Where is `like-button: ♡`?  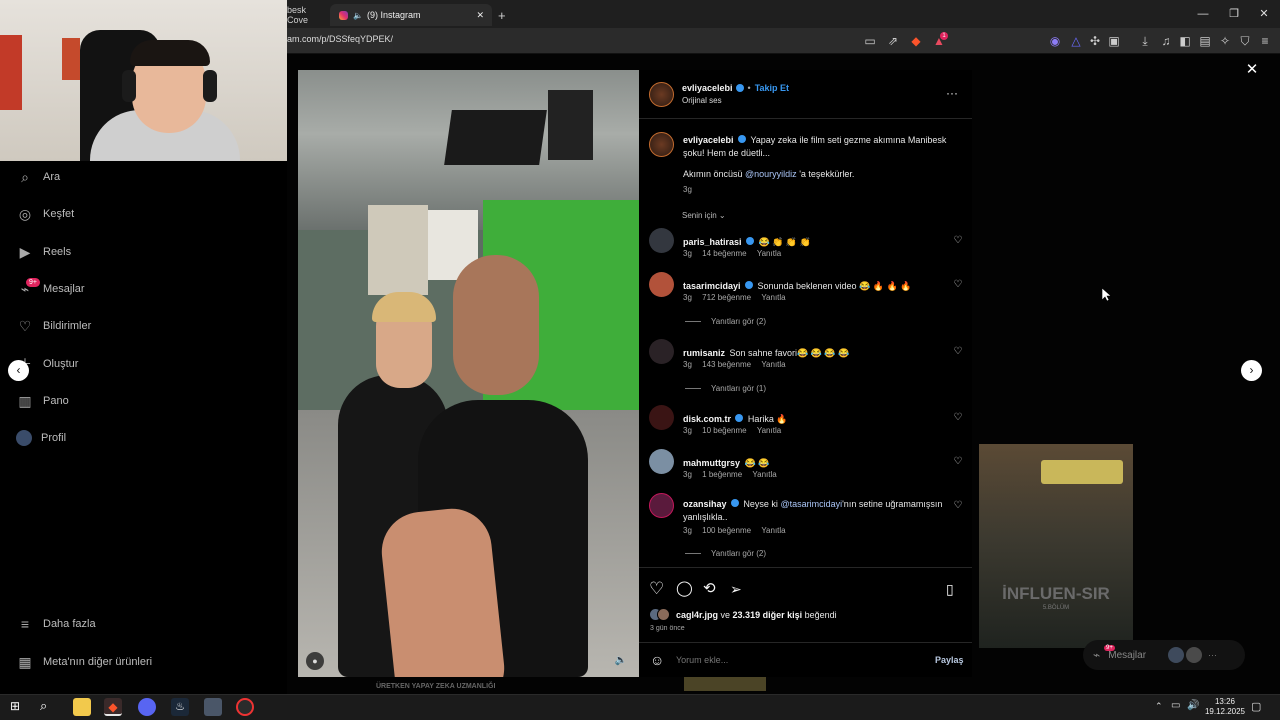 like-button: ♡ is located at coordinates (658, 589).